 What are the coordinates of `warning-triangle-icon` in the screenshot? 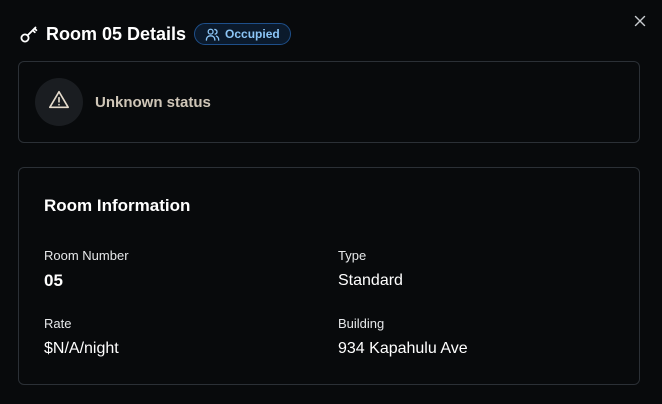 It's located at (59, 102).